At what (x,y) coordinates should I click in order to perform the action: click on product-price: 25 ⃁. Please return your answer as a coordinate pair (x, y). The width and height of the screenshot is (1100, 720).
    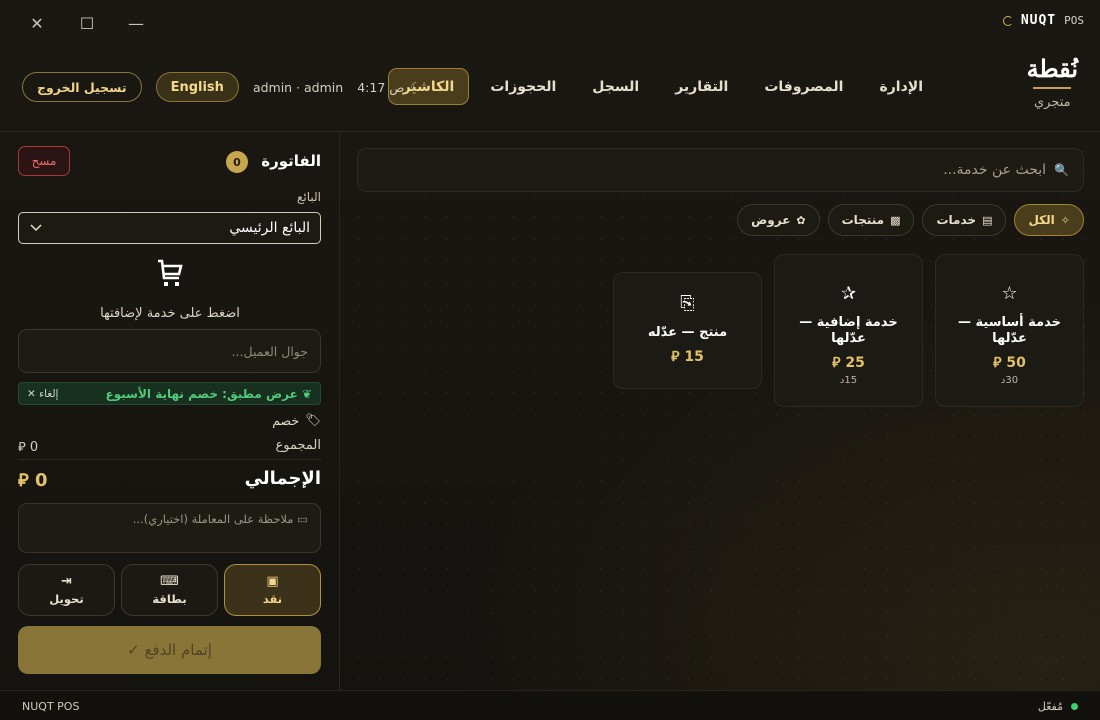
    Looking at the image, I should click on (848, 362).